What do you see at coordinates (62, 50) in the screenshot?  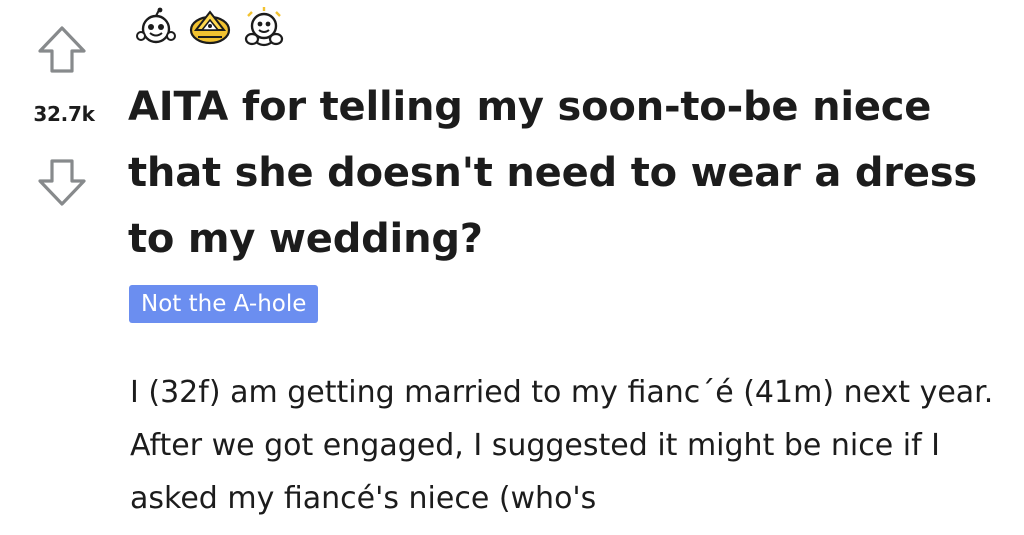 I see `upvote-arrow-icon` at bounding box center [62, 50].